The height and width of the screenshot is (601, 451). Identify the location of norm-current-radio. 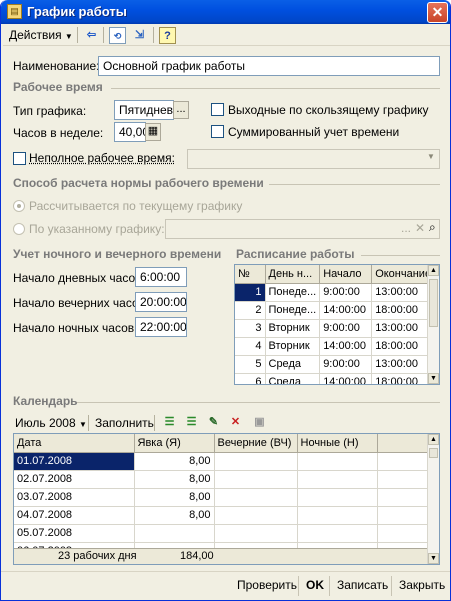
(19, 206).